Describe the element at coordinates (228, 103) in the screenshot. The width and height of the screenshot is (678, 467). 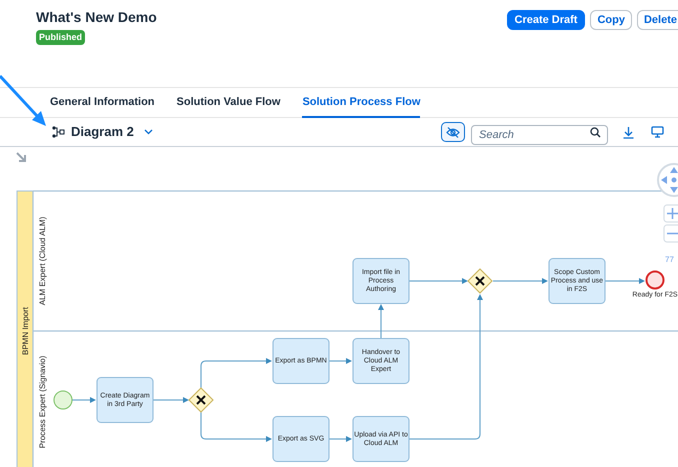
I see `tab: Solution Value Flow` at that location.